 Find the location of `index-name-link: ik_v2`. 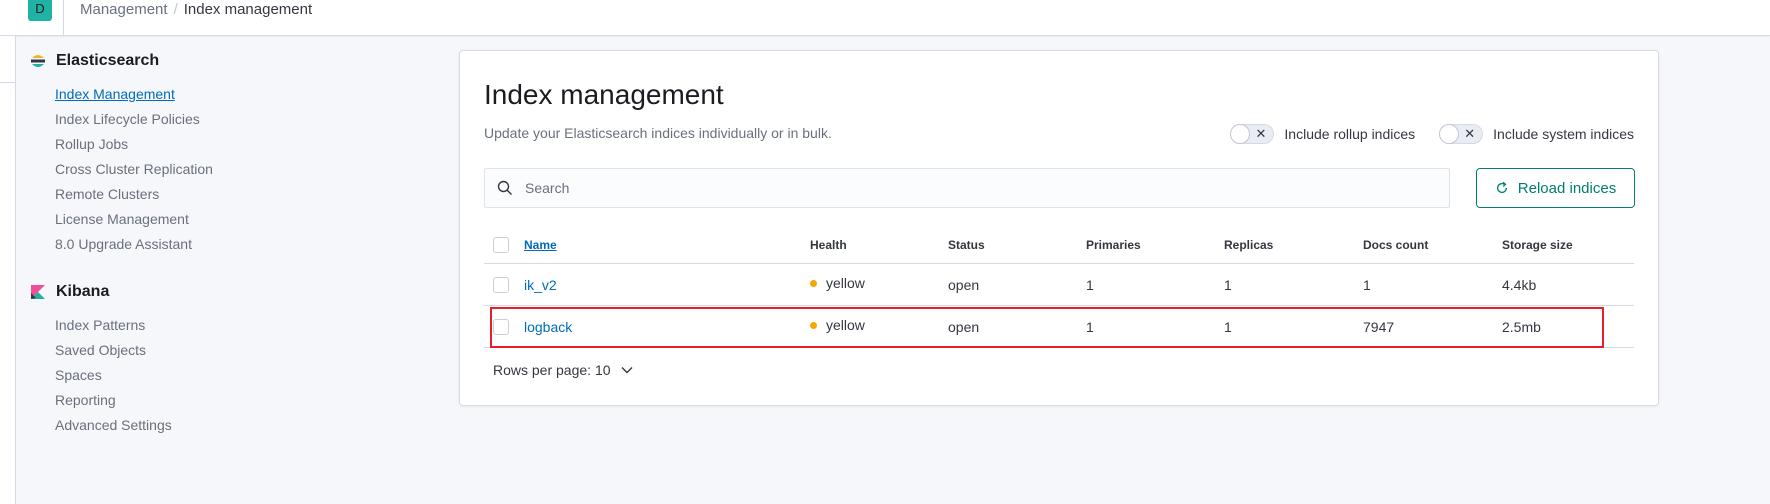

index-name-link: ik_v2 is located at coordinates (540, 285).